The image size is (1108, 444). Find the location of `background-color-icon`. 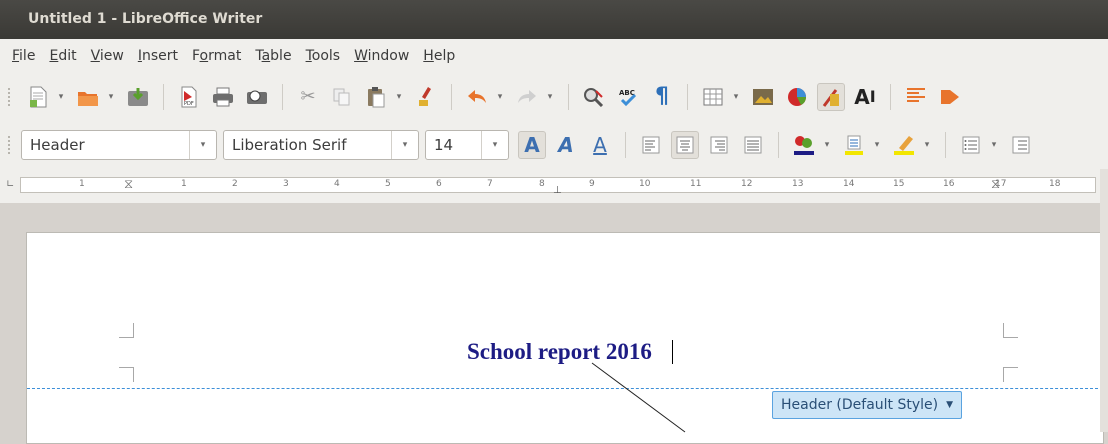

background-color-icon is located at coordinates (904, 145).